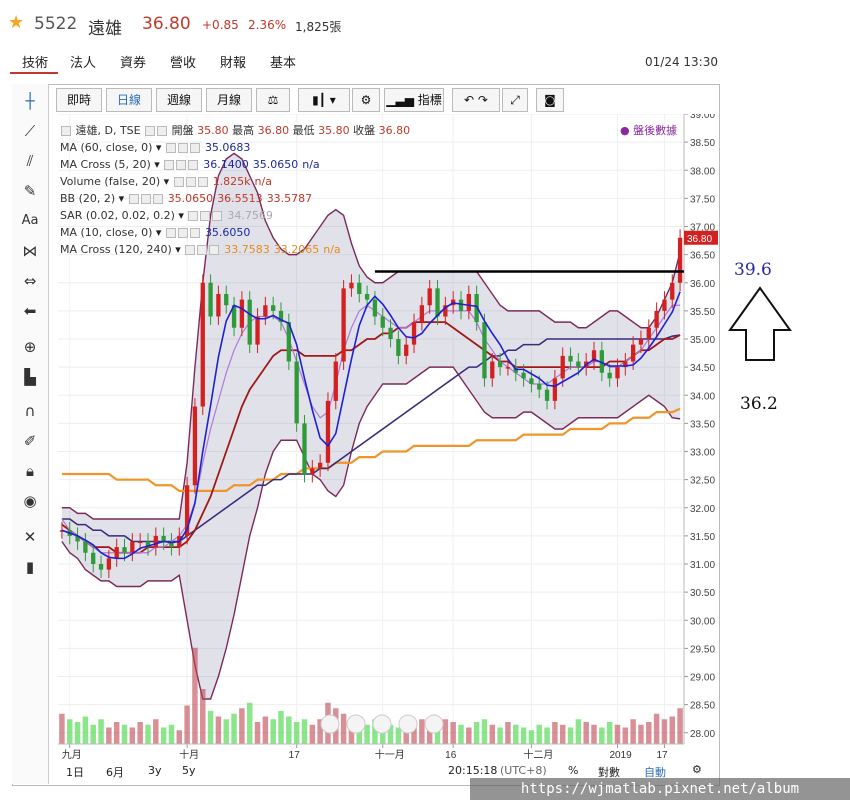  What do you see at coordinates (699, 239) in the screenshot?
I see `last-price-label: 36.80` at bounding box center [699, 239].